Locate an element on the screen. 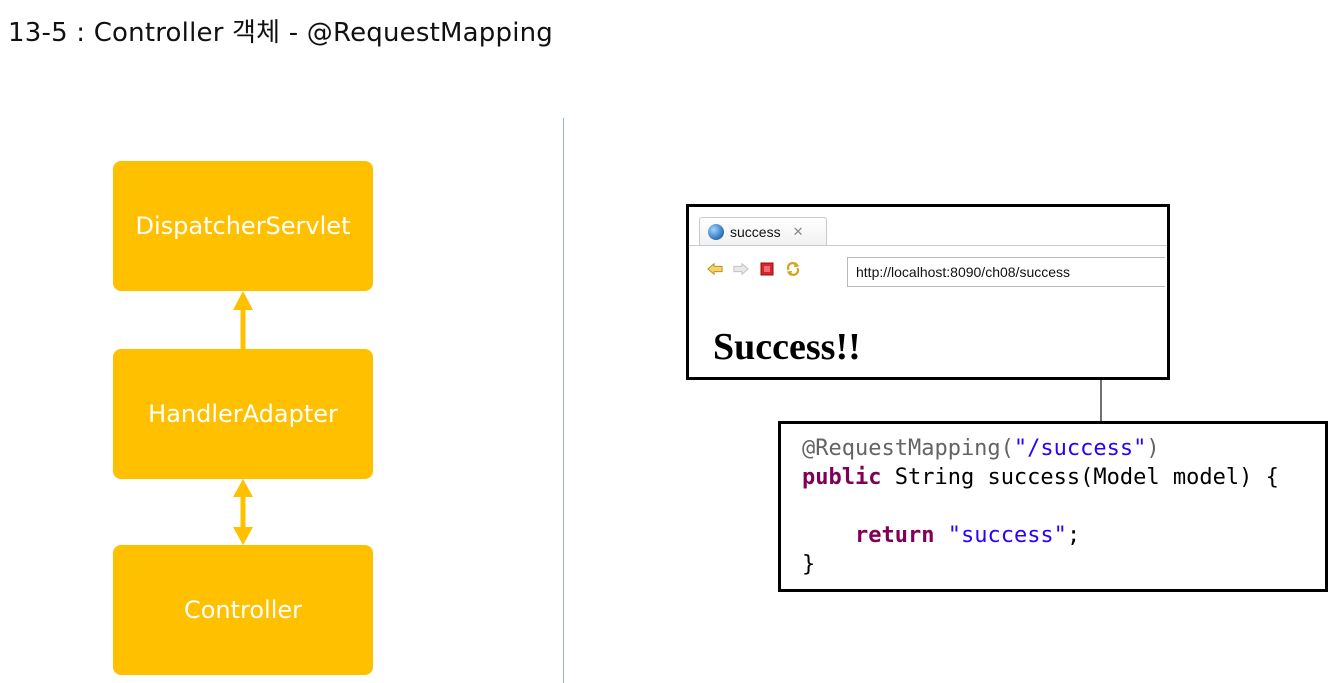  return-string-token: "success" is located at coordinates (1007, 535).